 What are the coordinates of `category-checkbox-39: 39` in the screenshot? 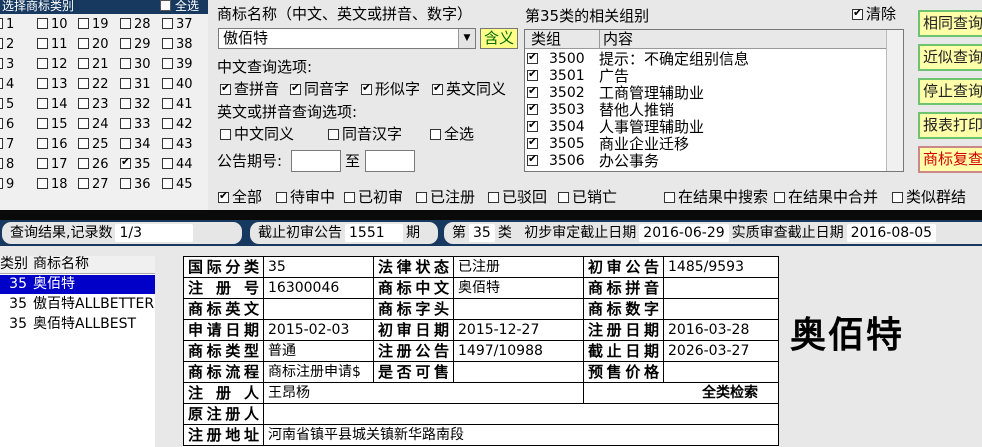 It's located at (182, 66).